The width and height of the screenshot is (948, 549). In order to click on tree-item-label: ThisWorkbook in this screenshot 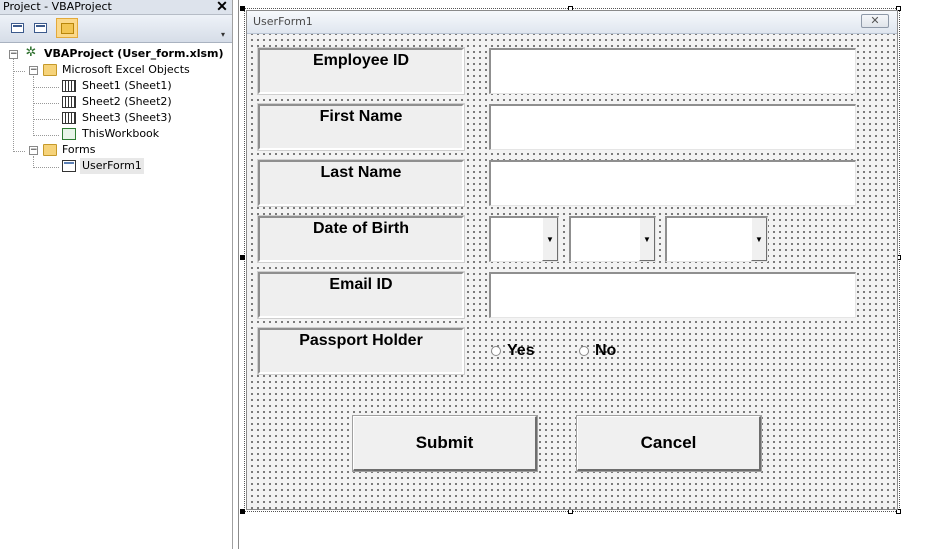, I will do `click(121, 133)`.